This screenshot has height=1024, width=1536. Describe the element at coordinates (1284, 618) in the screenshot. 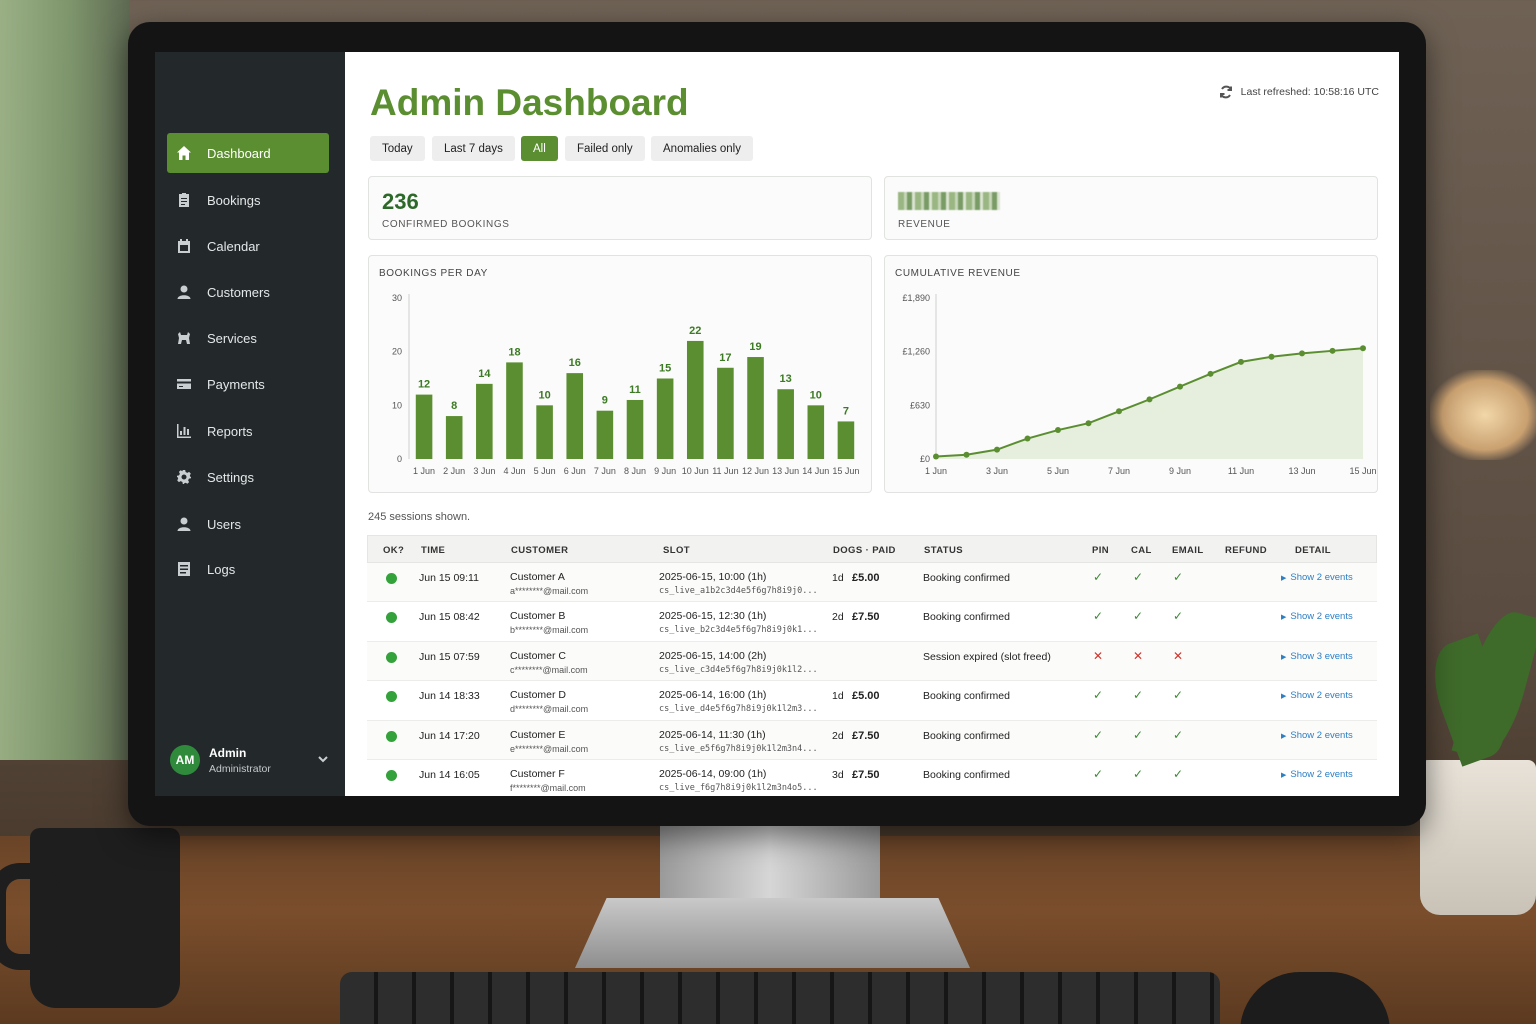

I see `triangle-right-icon: ▶` at that location.